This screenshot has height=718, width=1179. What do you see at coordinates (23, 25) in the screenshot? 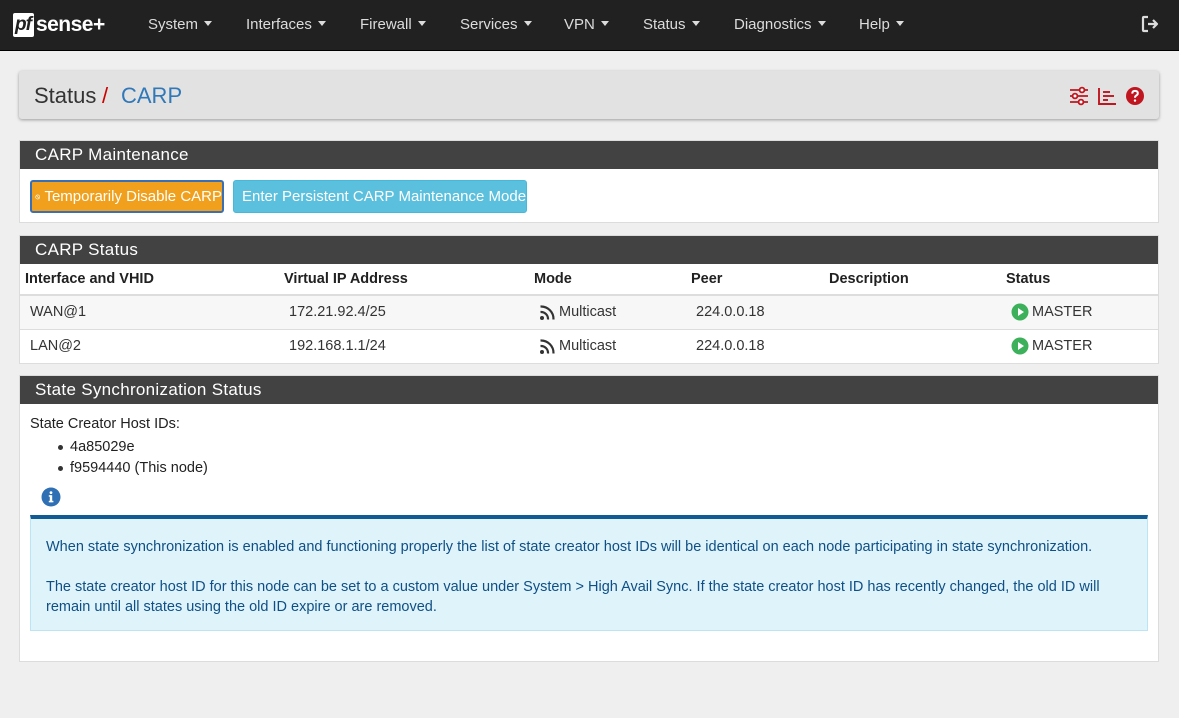
I see `brand-pf: pf` at bounding box center [23, 25].